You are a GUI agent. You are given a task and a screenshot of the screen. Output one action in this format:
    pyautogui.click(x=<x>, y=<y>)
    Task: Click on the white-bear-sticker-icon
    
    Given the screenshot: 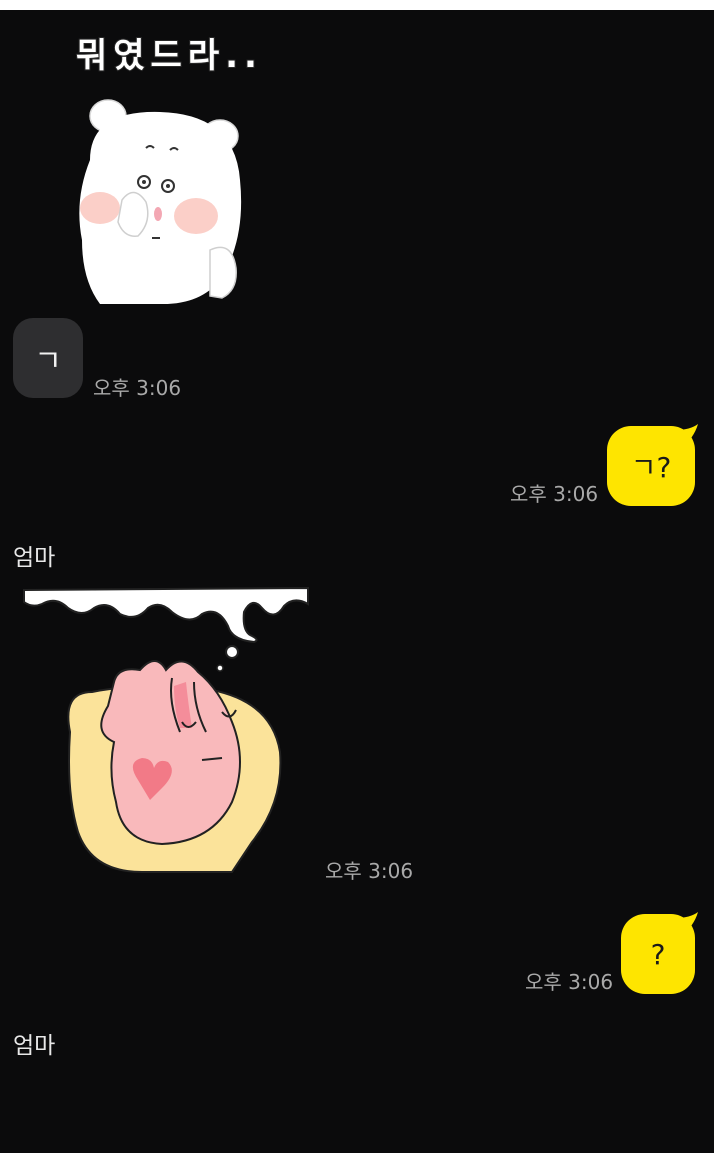 What is the action you would take?
    pyautogui.click(x=160, y=202)
    